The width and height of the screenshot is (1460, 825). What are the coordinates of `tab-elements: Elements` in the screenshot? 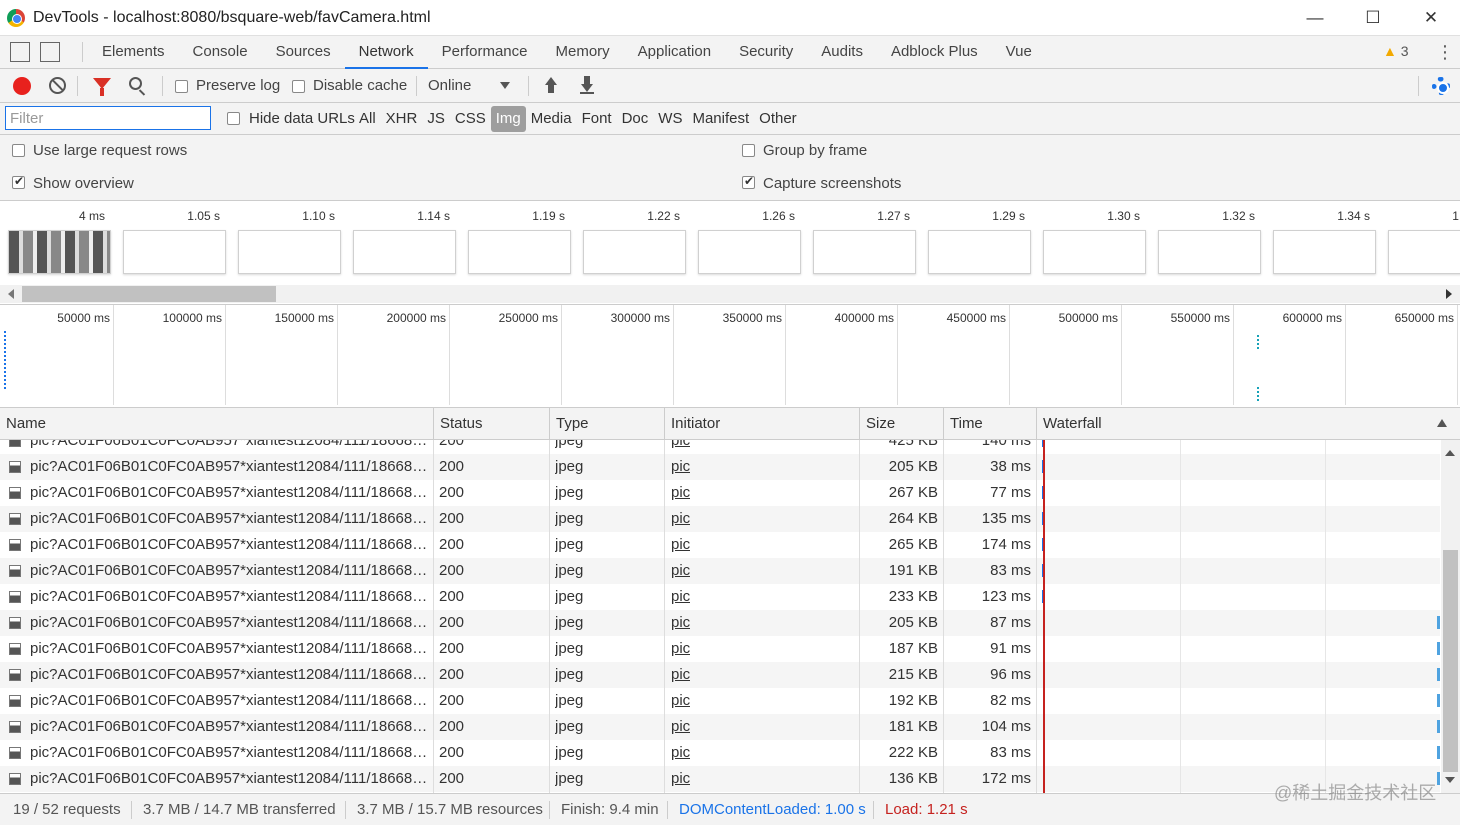 It's located at (133, 52).